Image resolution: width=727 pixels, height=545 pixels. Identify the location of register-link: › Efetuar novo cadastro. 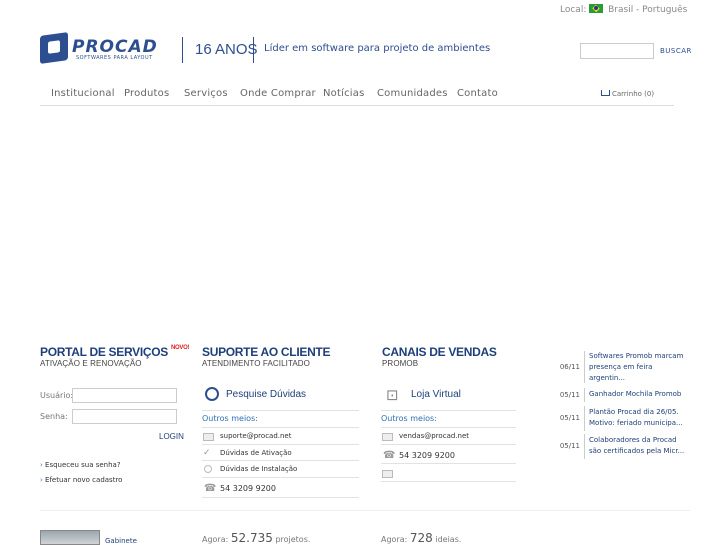
(81, 480).